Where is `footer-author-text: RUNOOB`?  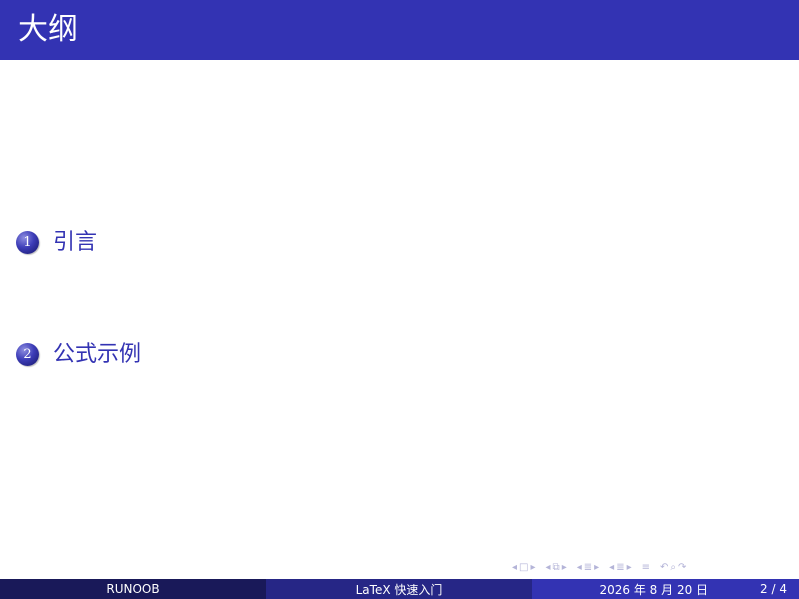 footer-author-text: RUNOOB is located at coordinates (133, 589).